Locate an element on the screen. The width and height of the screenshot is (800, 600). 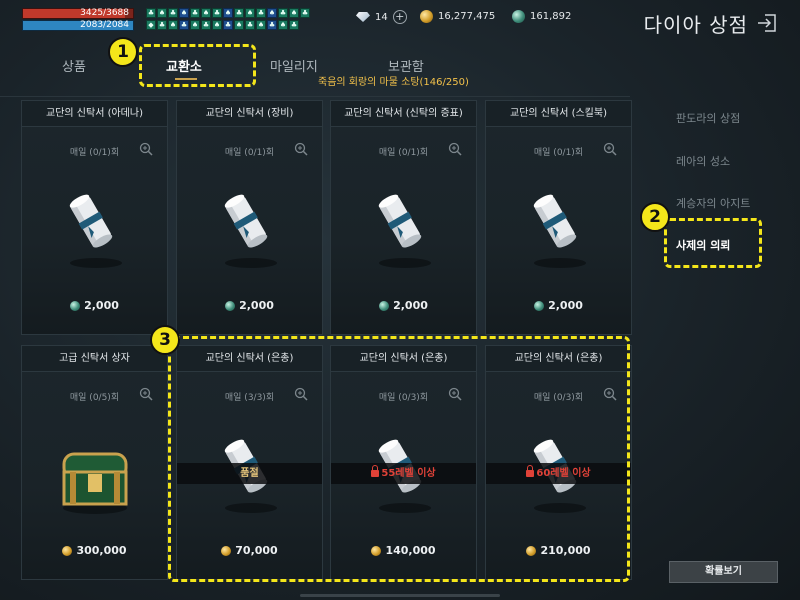
annotation-badge-3: 3 is located at coordinates (165, 340).